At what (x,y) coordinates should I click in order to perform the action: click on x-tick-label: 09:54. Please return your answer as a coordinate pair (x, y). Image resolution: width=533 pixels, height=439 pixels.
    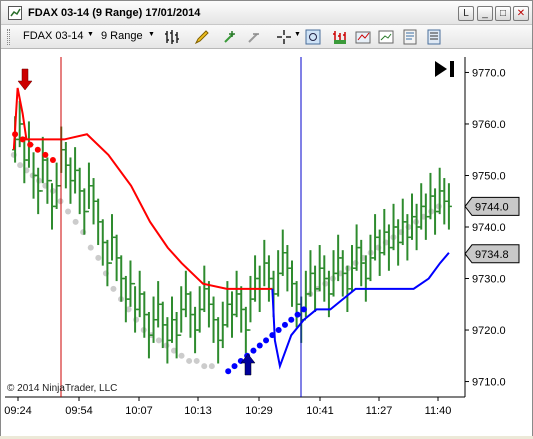
    Looking at the image, I should click on (79, 411).